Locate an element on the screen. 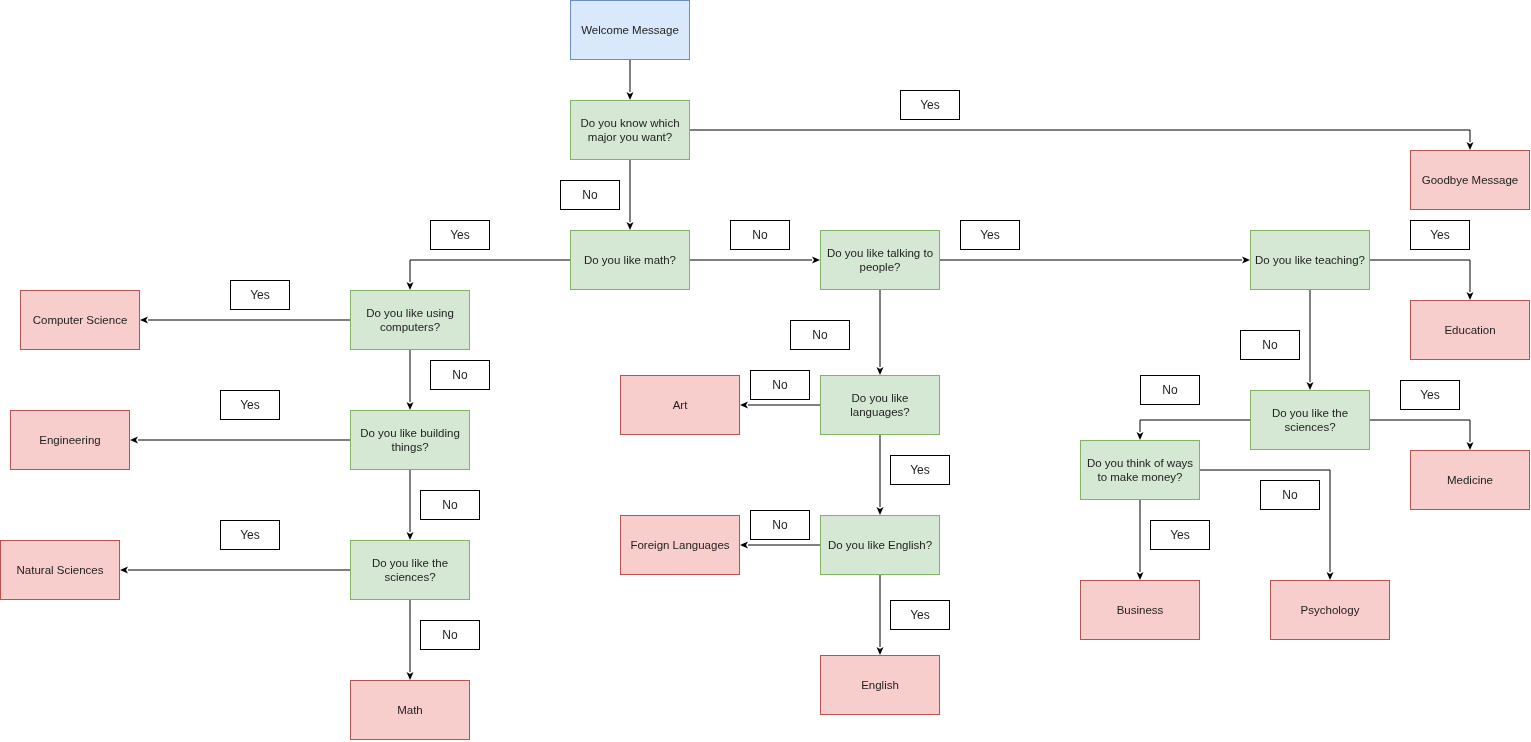 The height and width of the screenshot is (742, 1531). decision-node: Do you like teaching? is located at coordinates (1310, 260).